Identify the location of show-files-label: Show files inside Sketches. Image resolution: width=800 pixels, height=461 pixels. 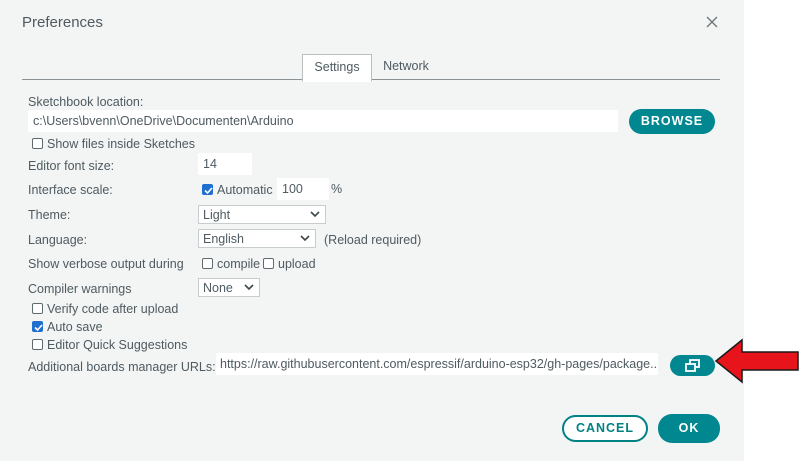
(121, 144).